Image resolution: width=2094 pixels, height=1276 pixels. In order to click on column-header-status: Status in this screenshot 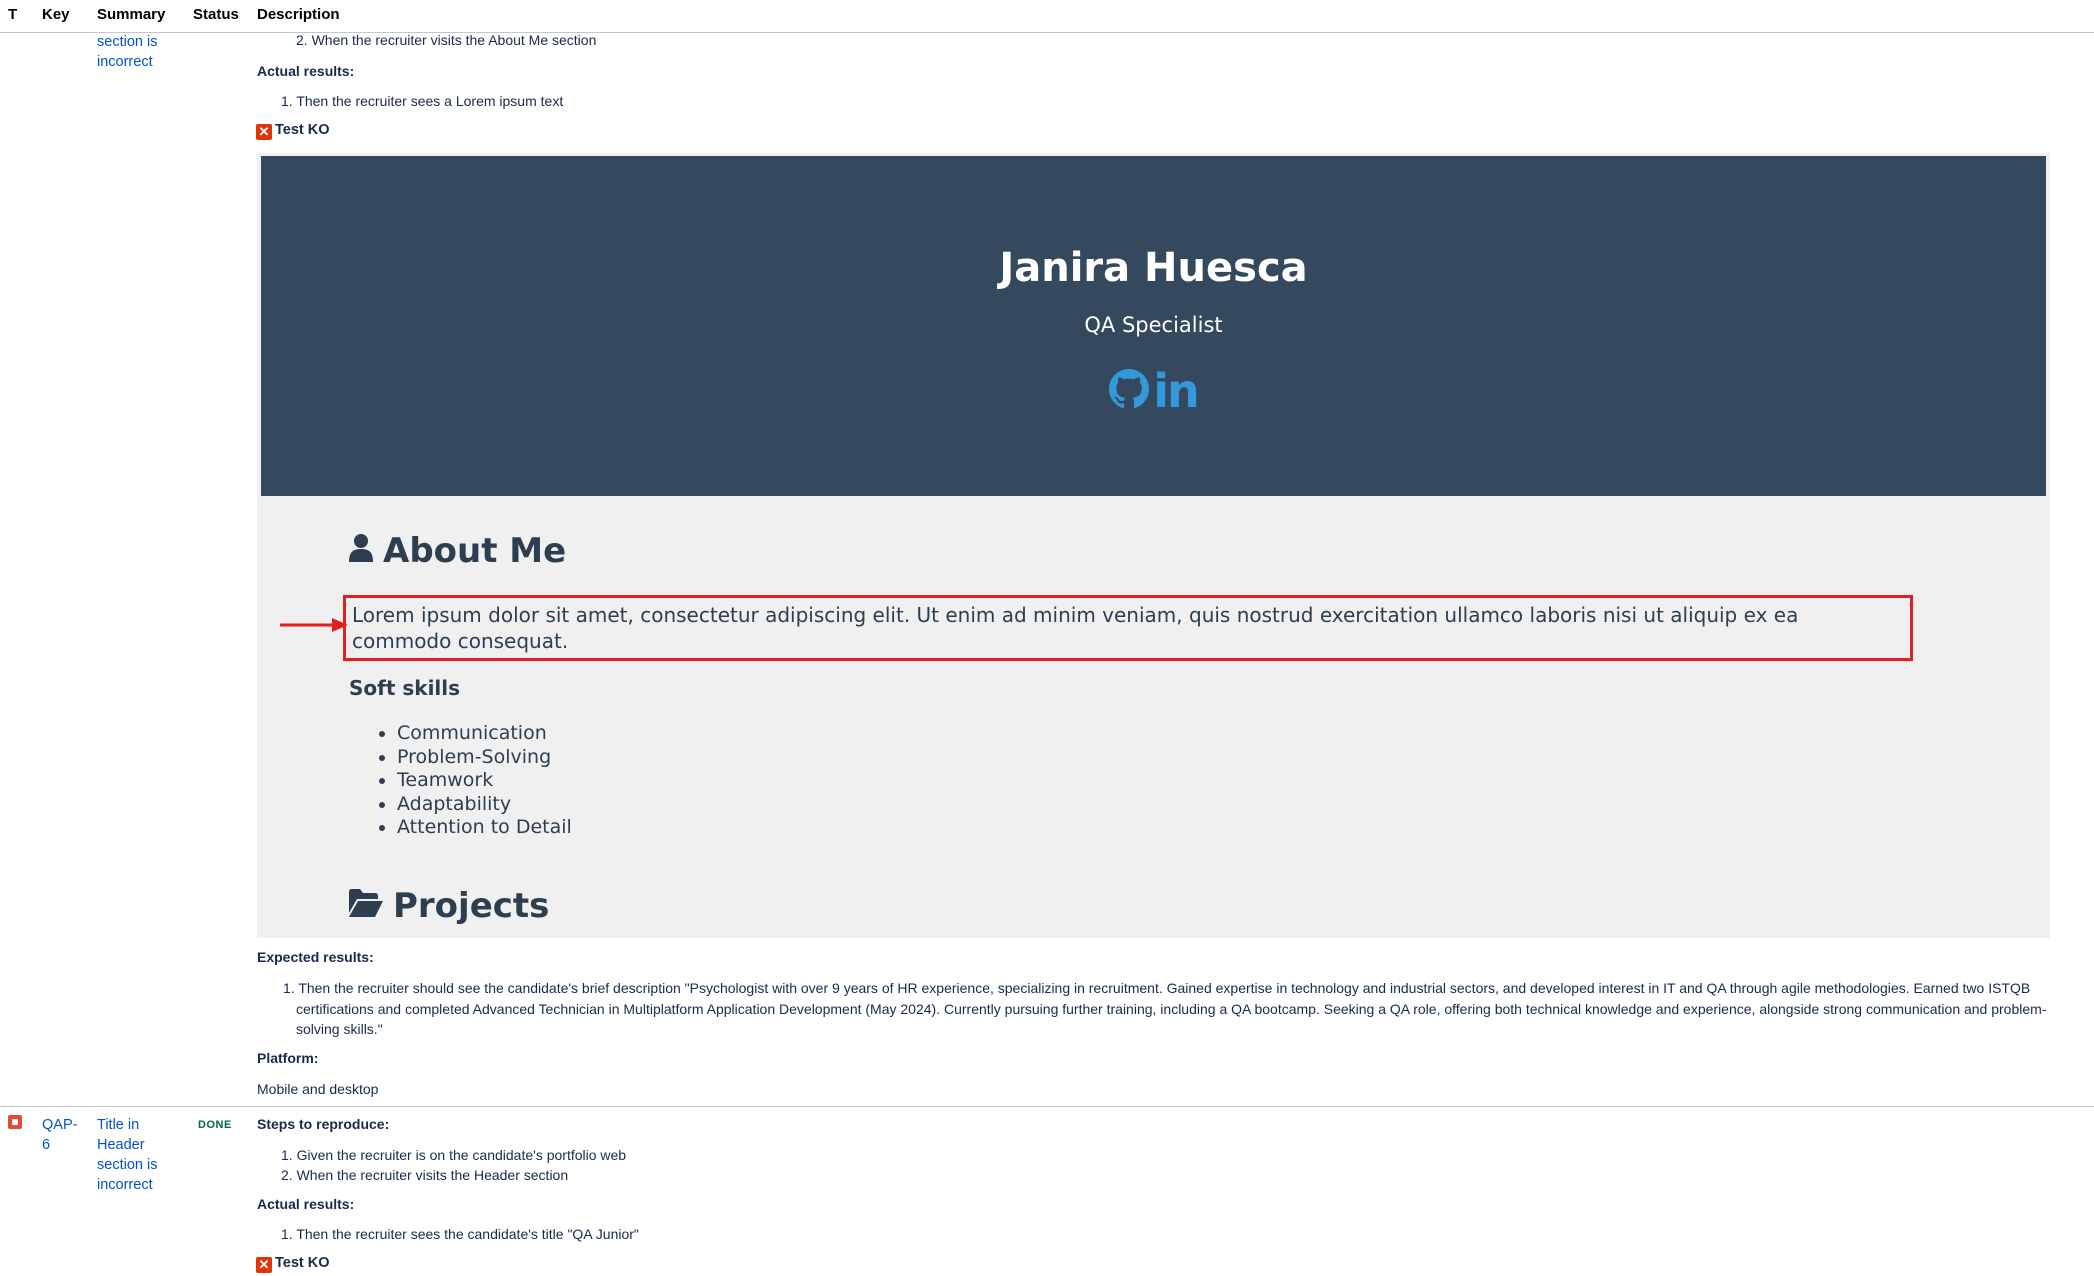, I will do `click(216, 14)`.